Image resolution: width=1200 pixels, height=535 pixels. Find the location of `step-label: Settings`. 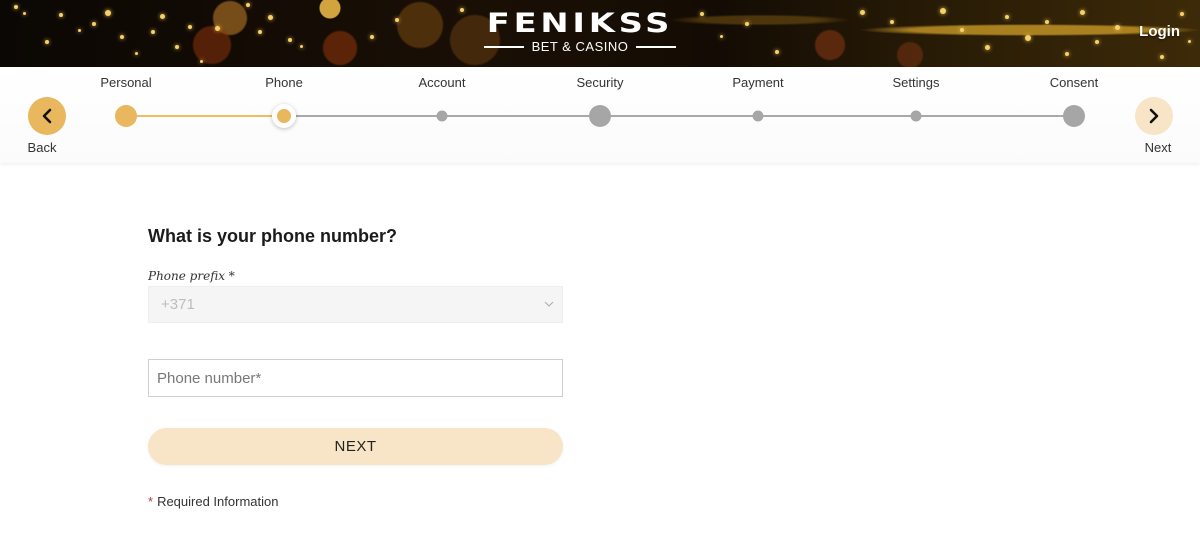

step-label: Settings is located at coordinates (916, 82).